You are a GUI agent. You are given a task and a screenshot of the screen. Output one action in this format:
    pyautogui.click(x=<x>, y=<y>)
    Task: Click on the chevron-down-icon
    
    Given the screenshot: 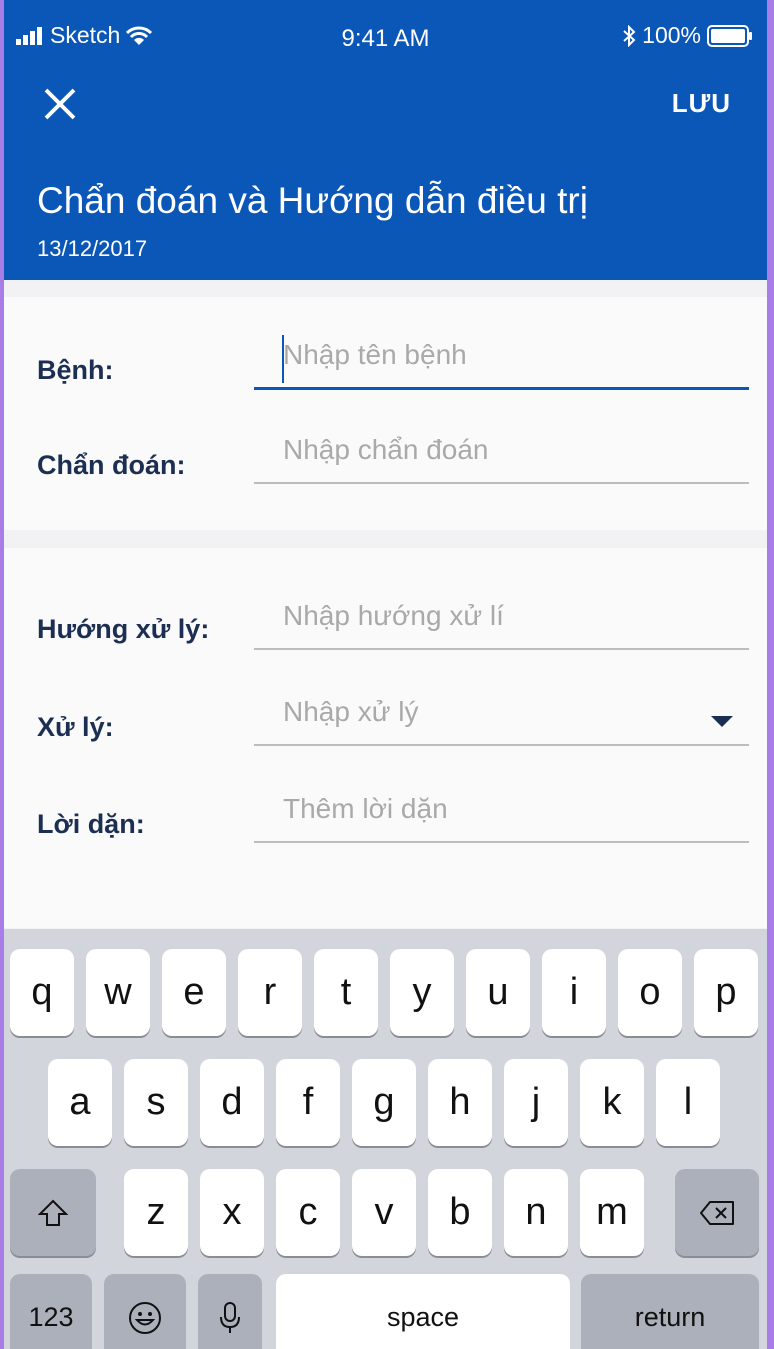 What is the action you would take?
    pyautogui.click(x=722, y=721)
    